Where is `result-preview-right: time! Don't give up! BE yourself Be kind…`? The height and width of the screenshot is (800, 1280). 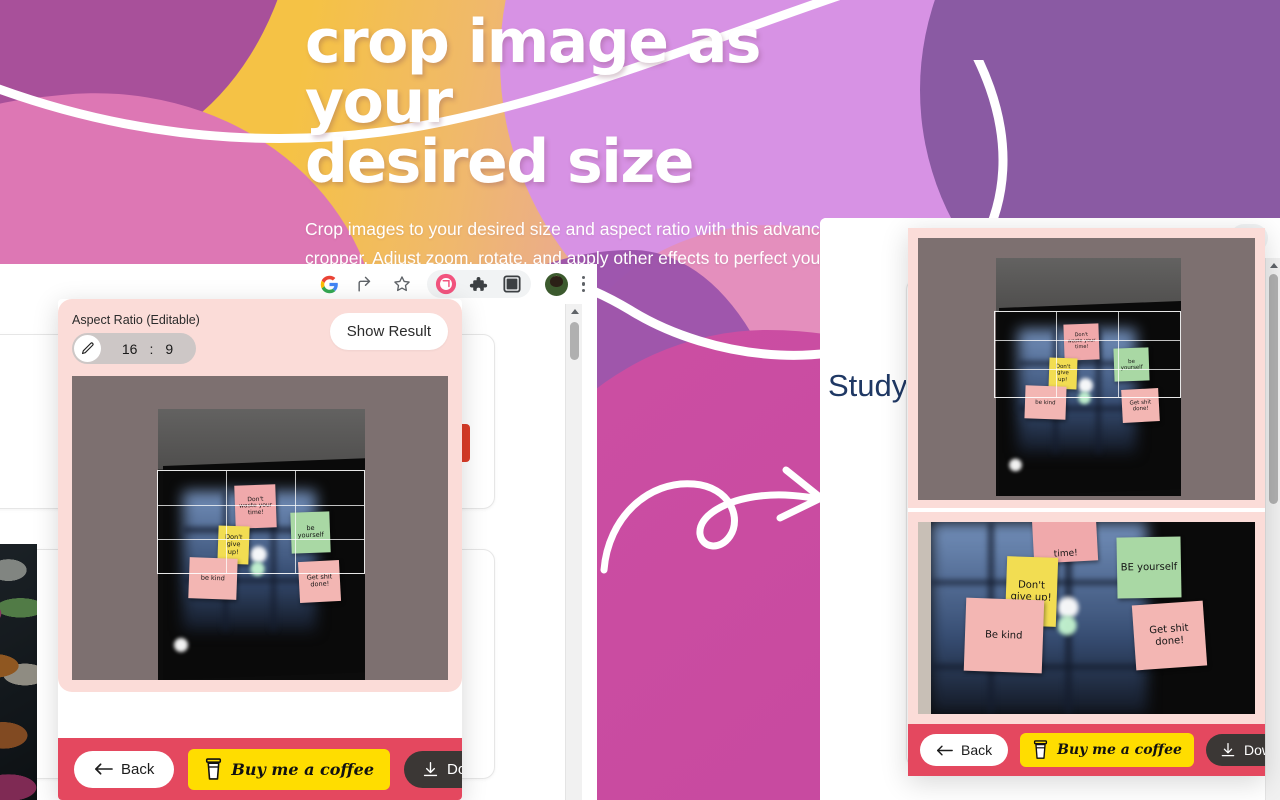
result-preview-right: time! Don't give up! BE yourself Be kind… is located at coordinates (1086, 618).